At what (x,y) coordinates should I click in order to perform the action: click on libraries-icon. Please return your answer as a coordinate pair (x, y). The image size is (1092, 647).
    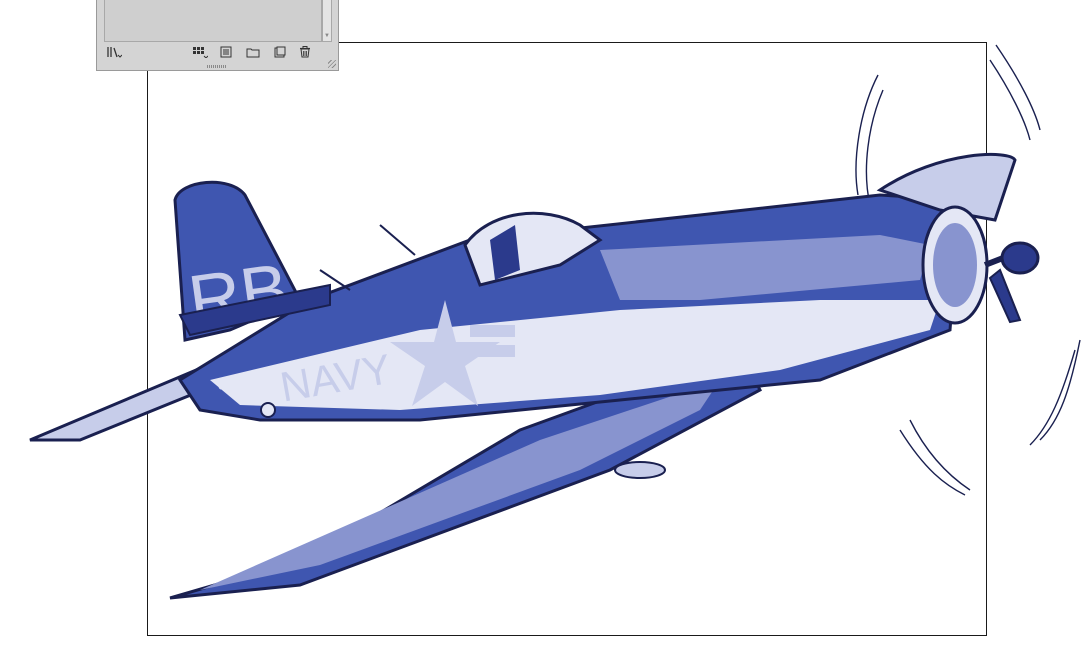
    Looking at the image, I should click on (114, 52).